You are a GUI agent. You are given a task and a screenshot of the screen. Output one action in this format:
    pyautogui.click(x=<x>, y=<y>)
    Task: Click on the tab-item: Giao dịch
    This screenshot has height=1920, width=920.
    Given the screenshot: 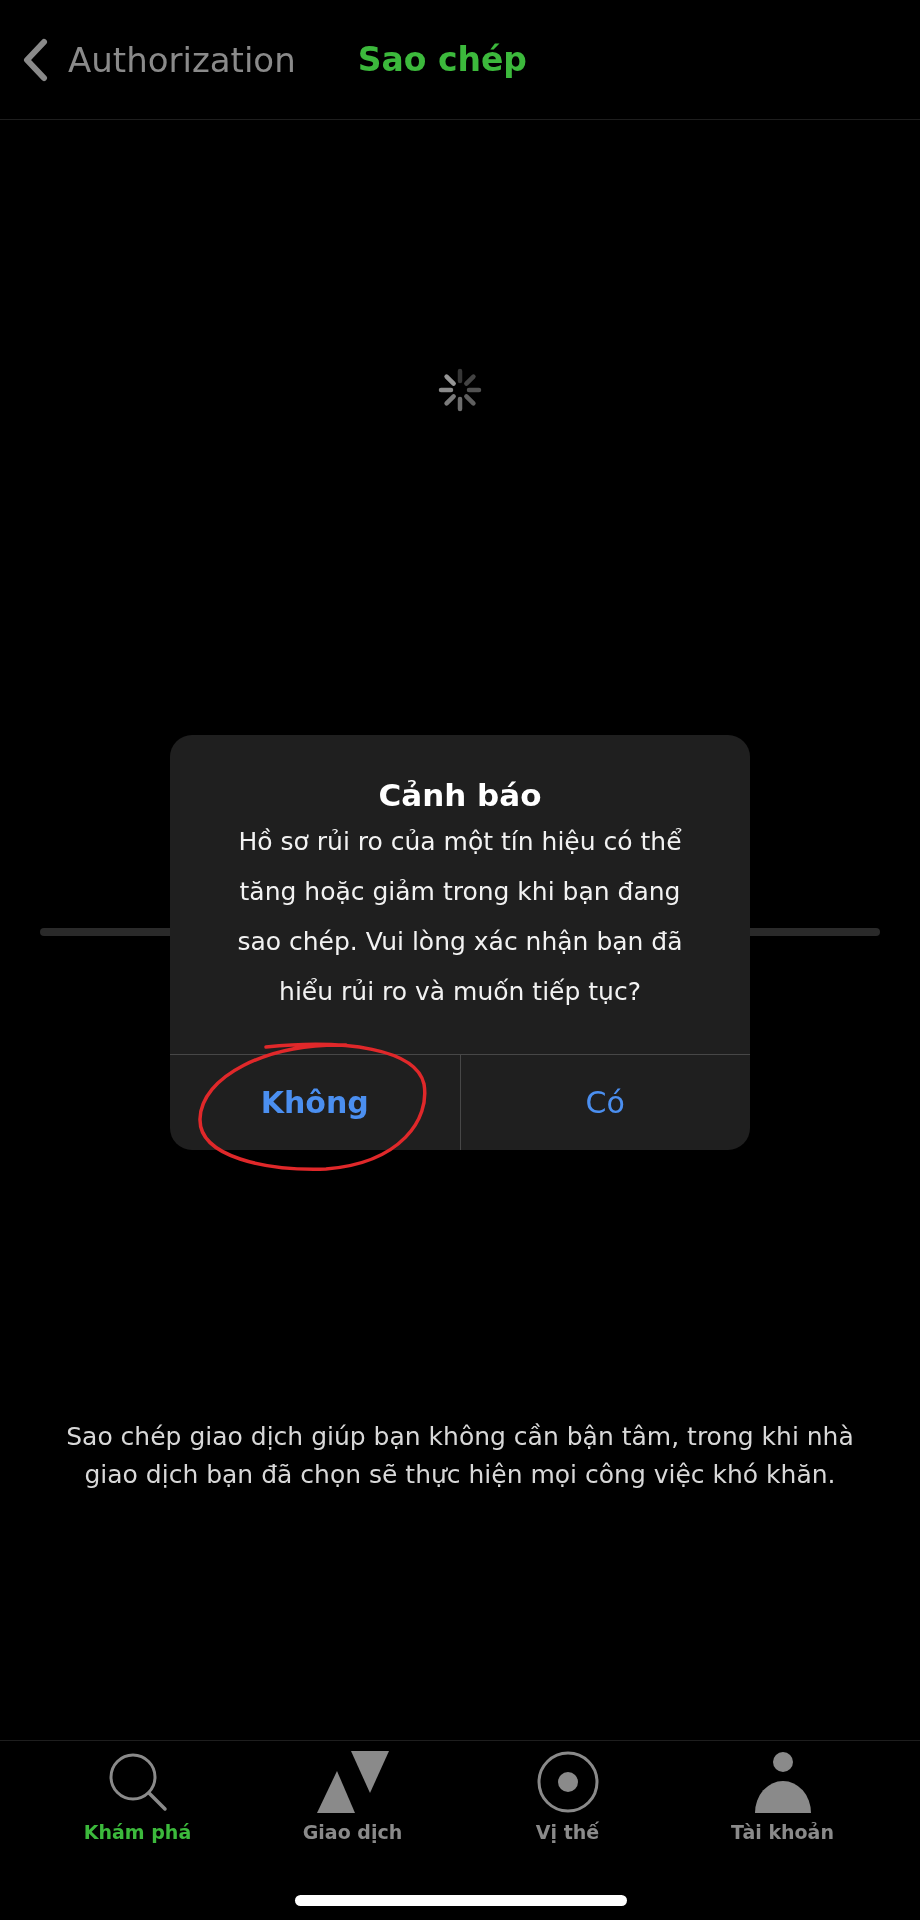 What is the action you would take?
    pyautogui.click(x=352, y=1801)
    